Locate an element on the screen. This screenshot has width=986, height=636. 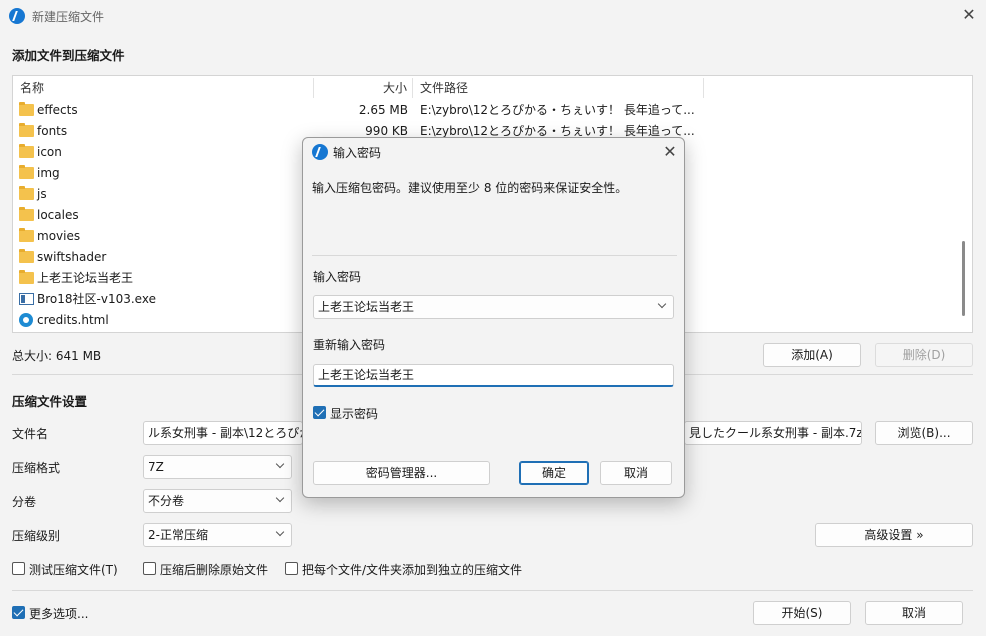
separate-archives-label: 把每个文件/文件夹添加到独立的压缩文件 is located at coordinates (412, 570).